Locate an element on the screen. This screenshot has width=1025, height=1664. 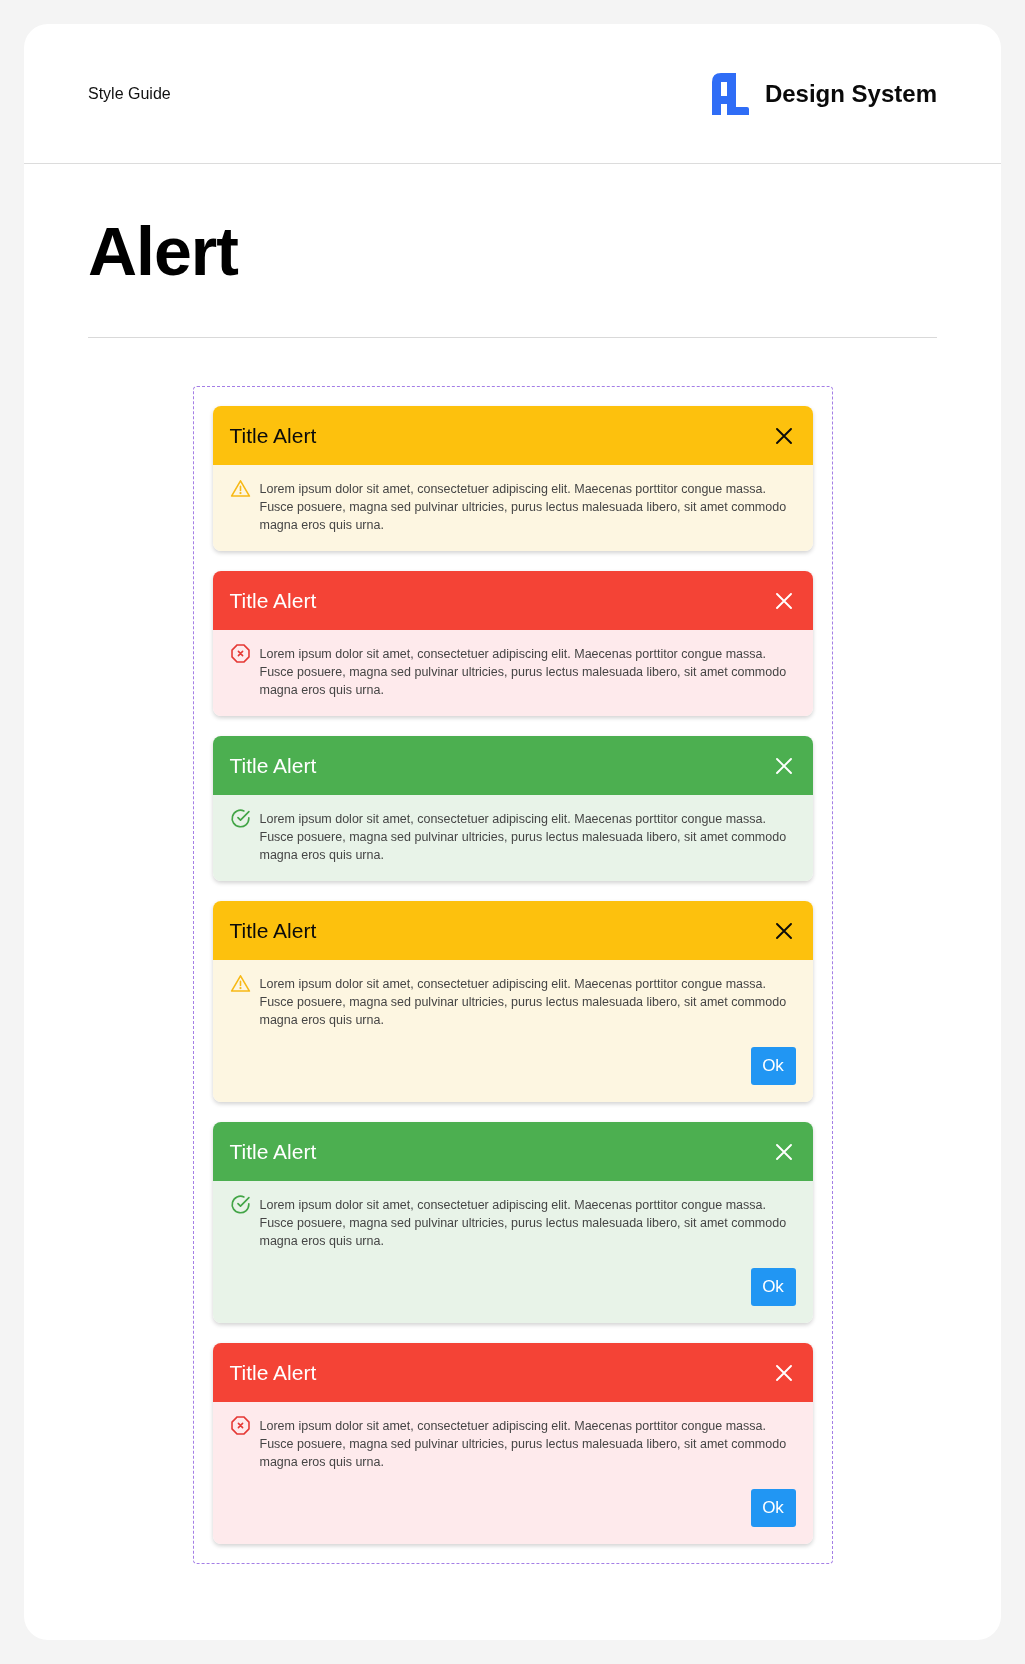
logo-icon is located at coordinates (730, 93).